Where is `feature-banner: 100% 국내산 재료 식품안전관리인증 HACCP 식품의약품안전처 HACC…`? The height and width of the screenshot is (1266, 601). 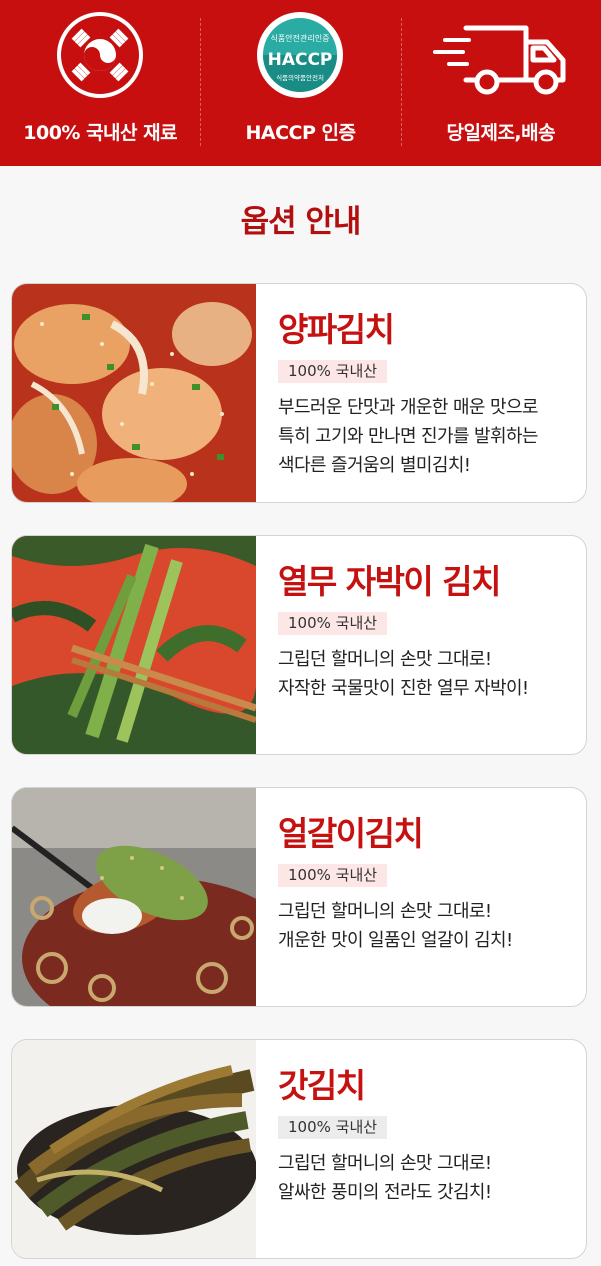 feature-banner: 100% 국내산 재료 식품안전관리인증 HACCP 식품의약품안전처 HACC… is located at coordinates (300, 83).